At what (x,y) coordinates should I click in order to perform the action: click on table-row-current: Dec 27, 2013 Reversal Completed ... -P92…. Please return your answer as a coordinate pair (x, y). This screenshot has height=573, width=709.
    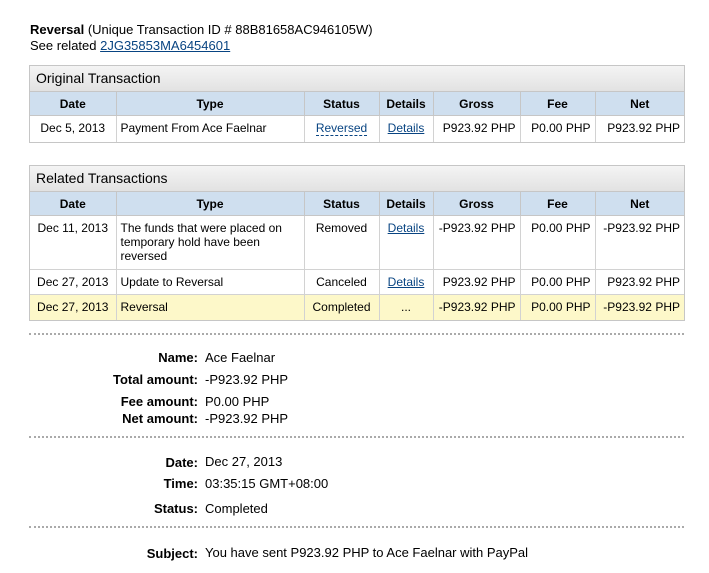
    Looking at the image, I should click on (357, 307).